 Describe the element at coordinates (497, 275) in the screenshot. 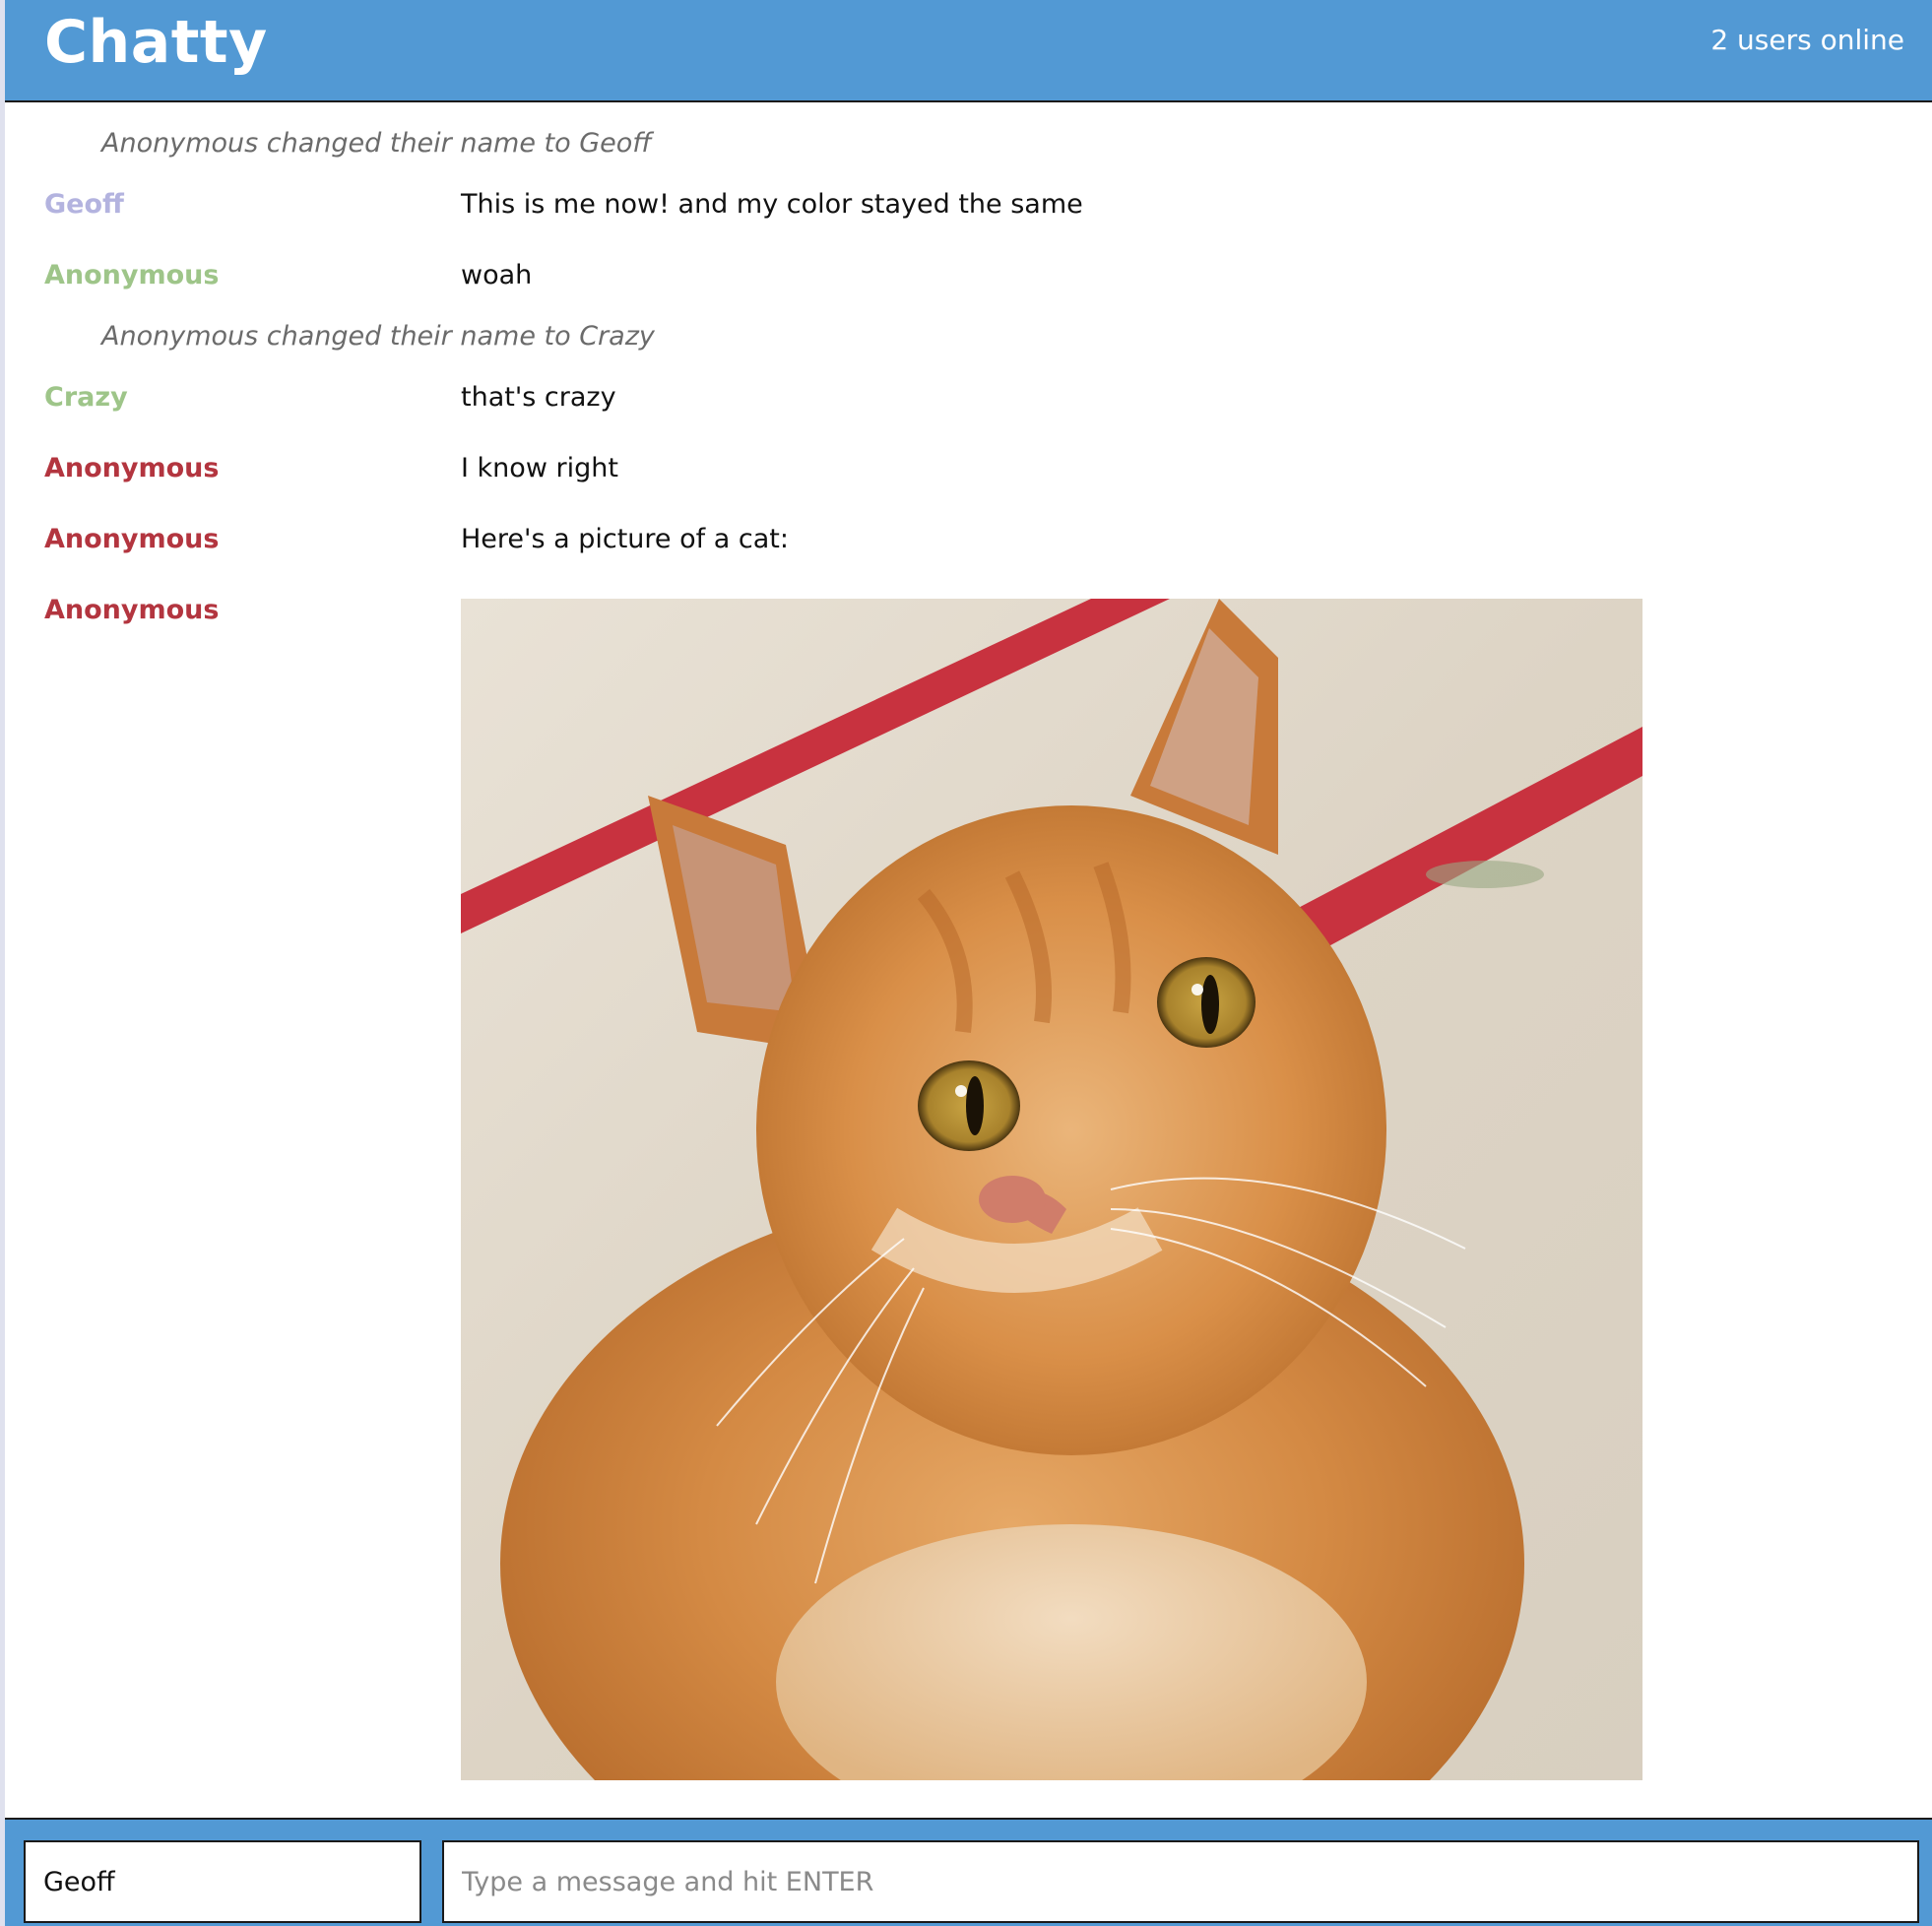

I see `message-content: woah` at that location.